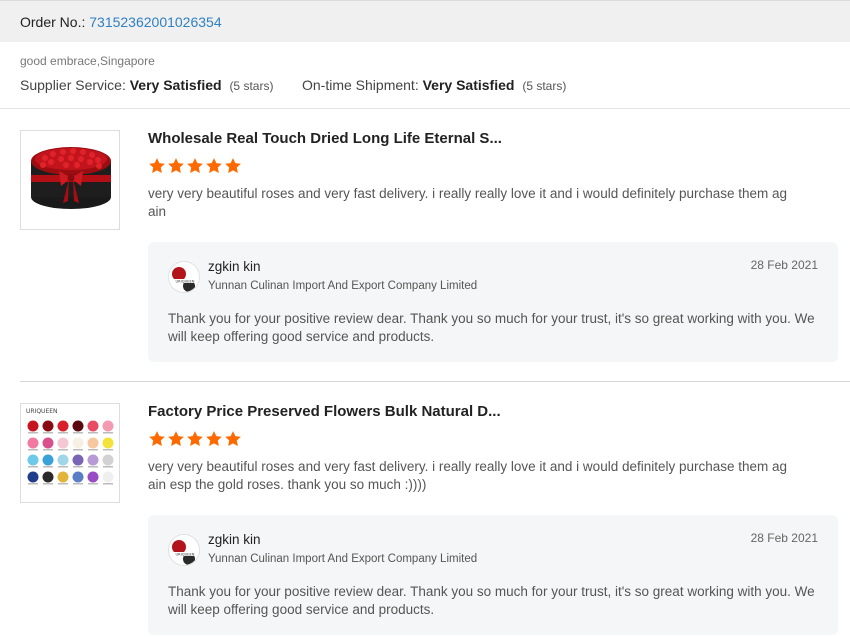  I want to click on brand-logo-text: URIQUEEN, so click(42, 411).